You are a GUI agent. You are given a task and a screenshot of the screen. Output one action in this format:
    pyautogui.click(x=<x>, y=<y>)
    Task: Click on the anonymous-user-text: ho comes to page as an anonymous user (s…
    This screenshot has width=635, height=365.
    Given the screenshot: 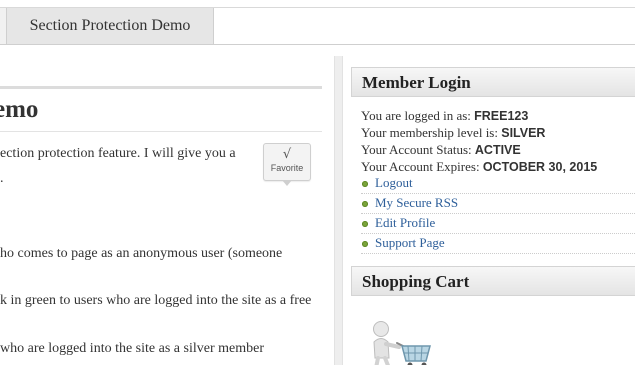 What is the action you would take?
    pyautogui.click(x=141, y=253)
    